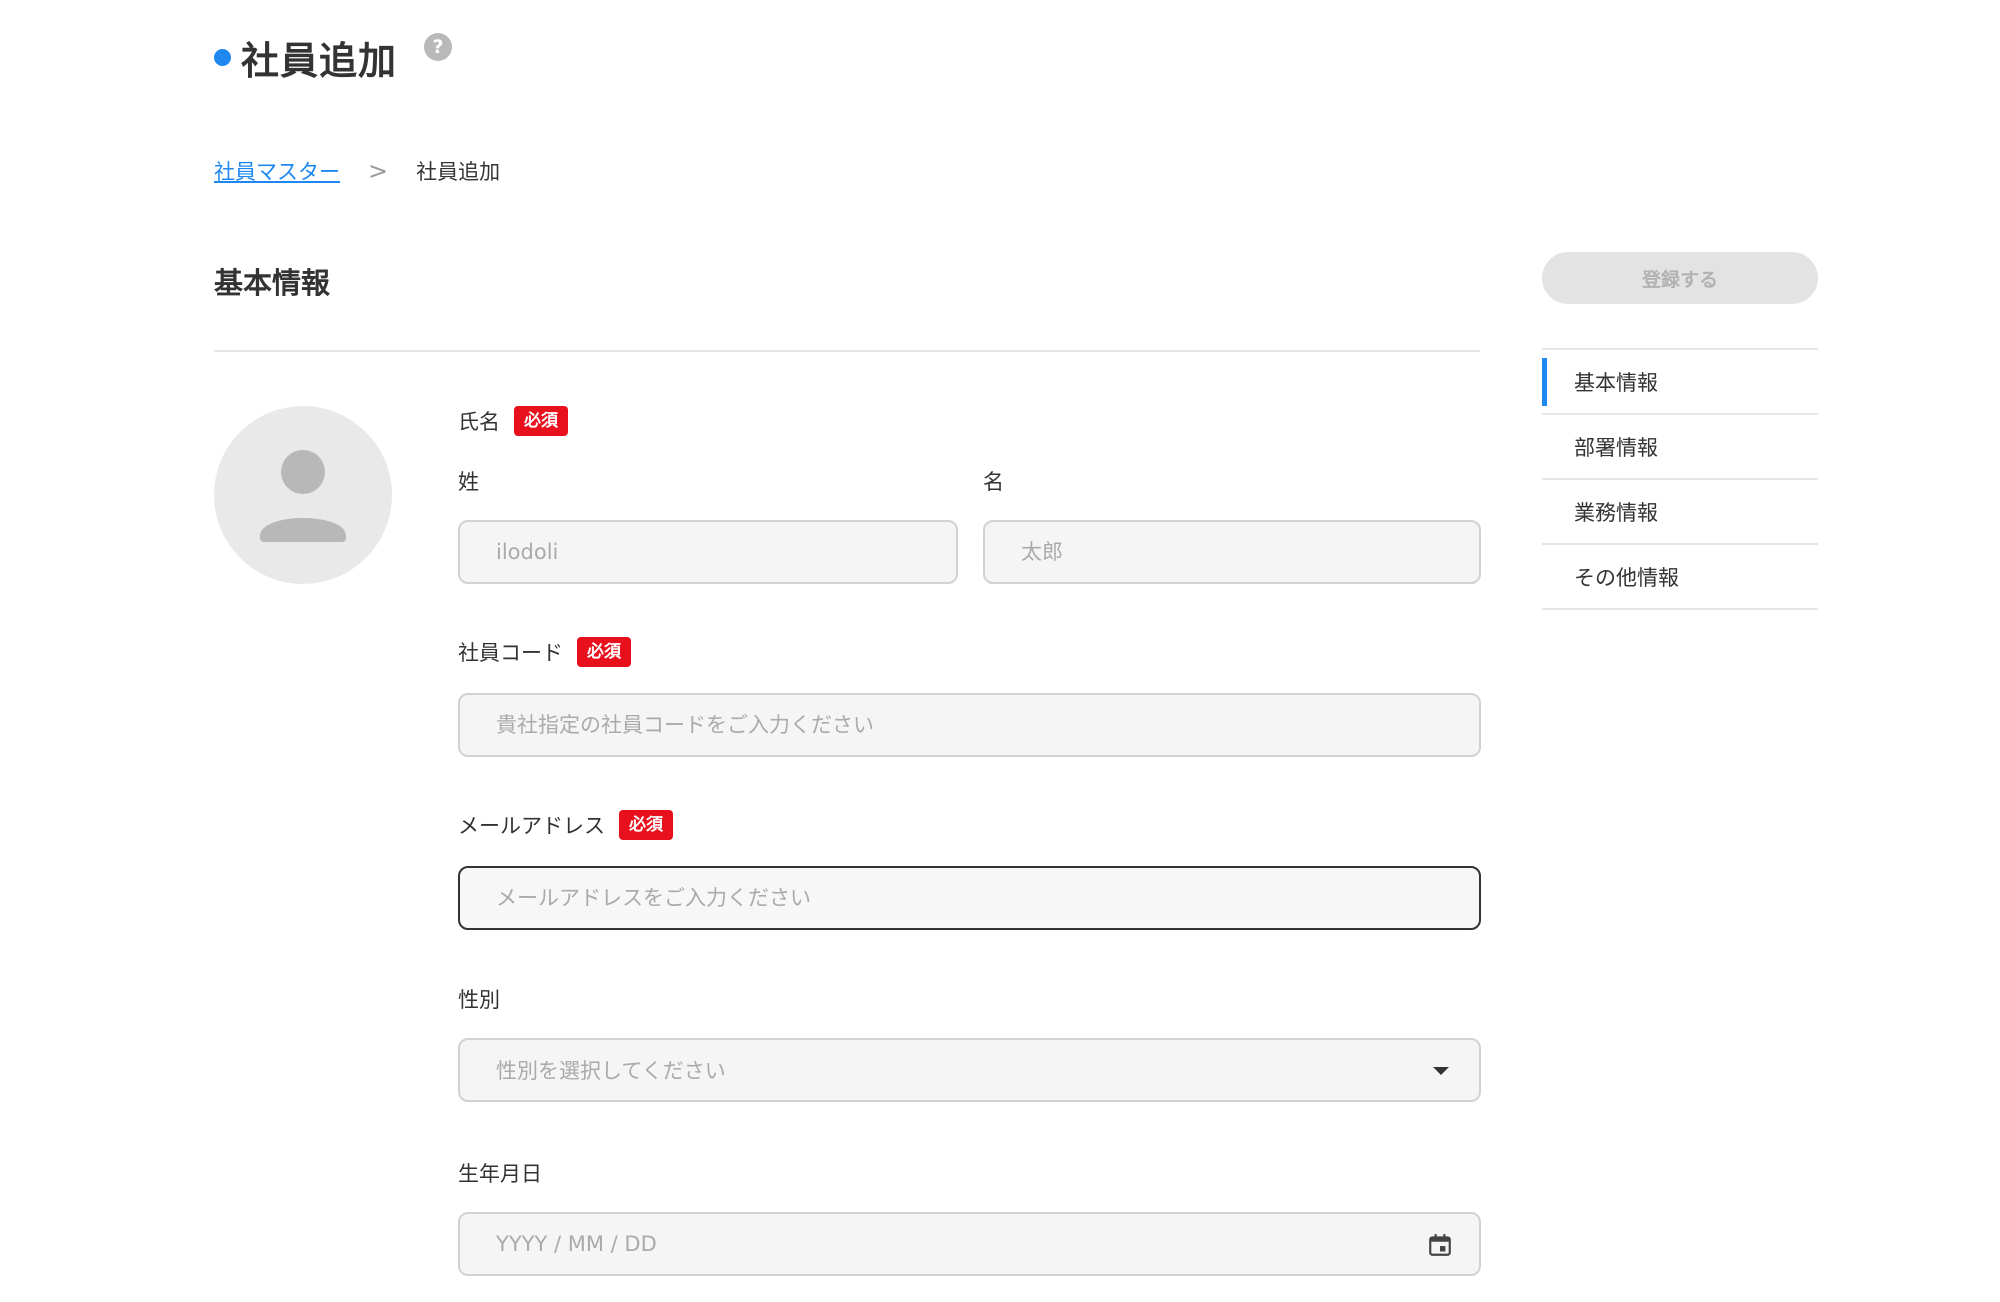 The image size is (2000, 1302). Describe the element at coordinates (1680, 512) in the screenshot. I see `side-nav-item-work-info: 業務情報` at that location.